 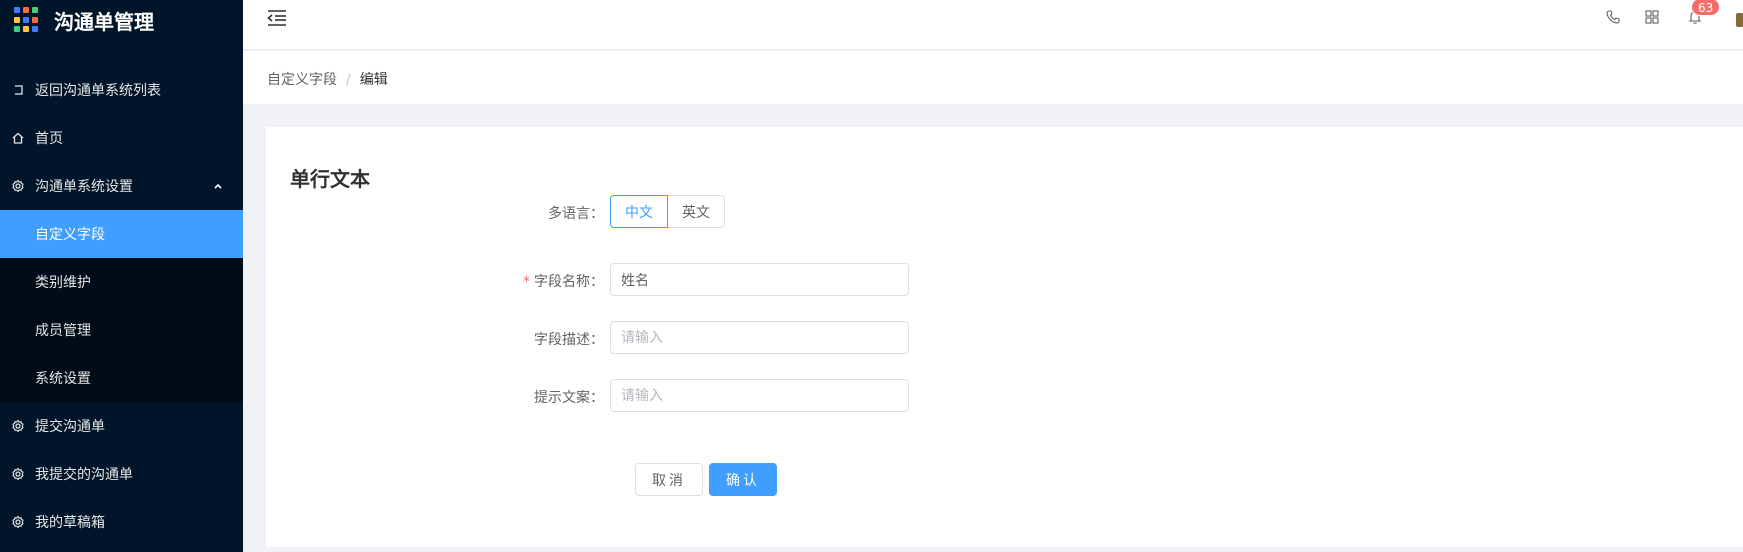 I want to click on sidebar-item-label: 我的草稿箱, so click(x=70, y=523).